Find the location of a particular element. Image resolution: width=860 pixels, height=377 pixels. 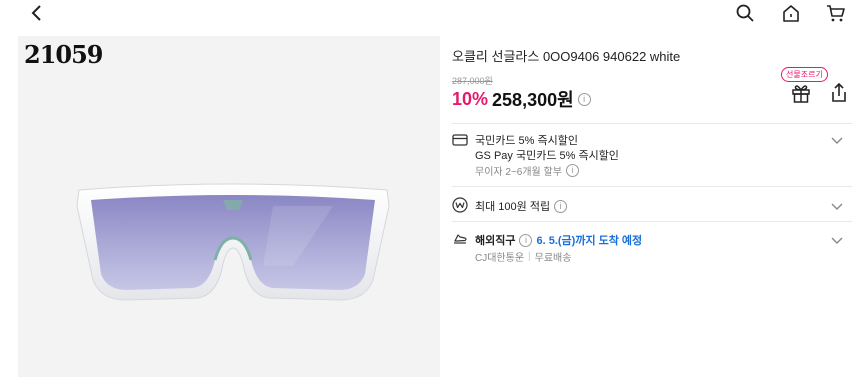

shipping-info-icon: i is located at coordinates (526, 240).